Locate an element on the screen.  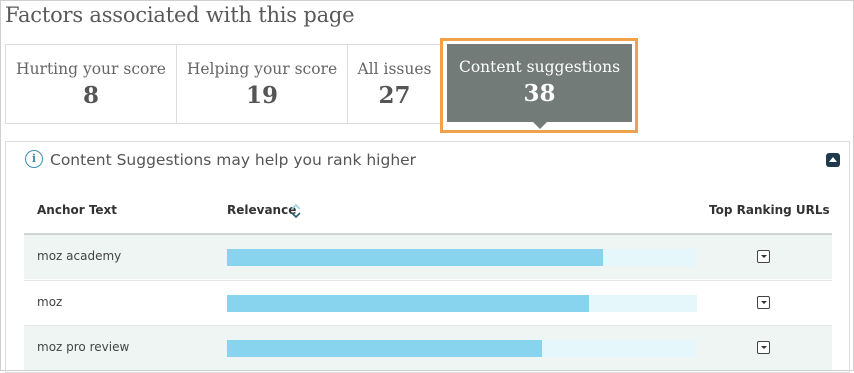
tab-label: All issues is located at coordinates (394, 69).